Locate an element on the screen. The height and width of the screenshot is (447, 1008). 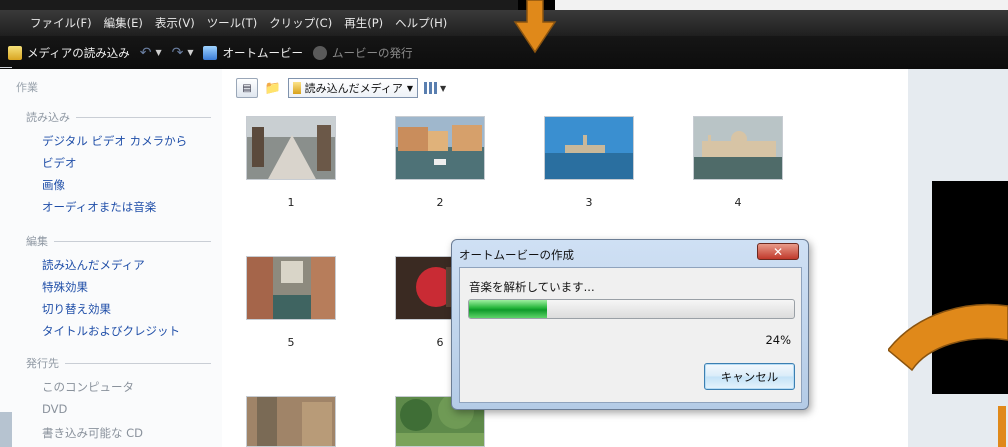
redo-icon: ↷ is located at coordinates (178, 53).